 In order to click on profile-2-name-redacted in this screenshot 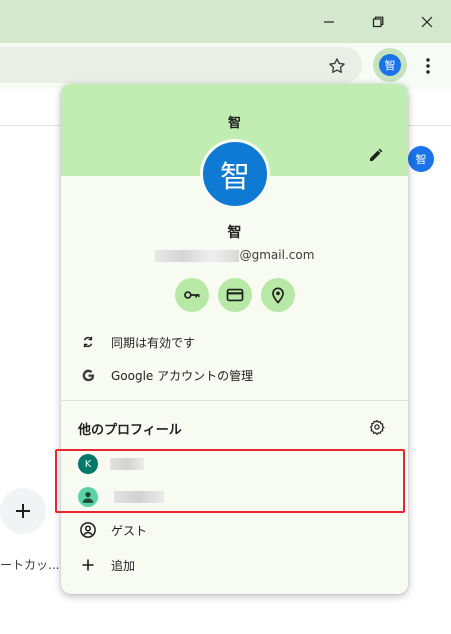, I will do `click(139, 497)`.